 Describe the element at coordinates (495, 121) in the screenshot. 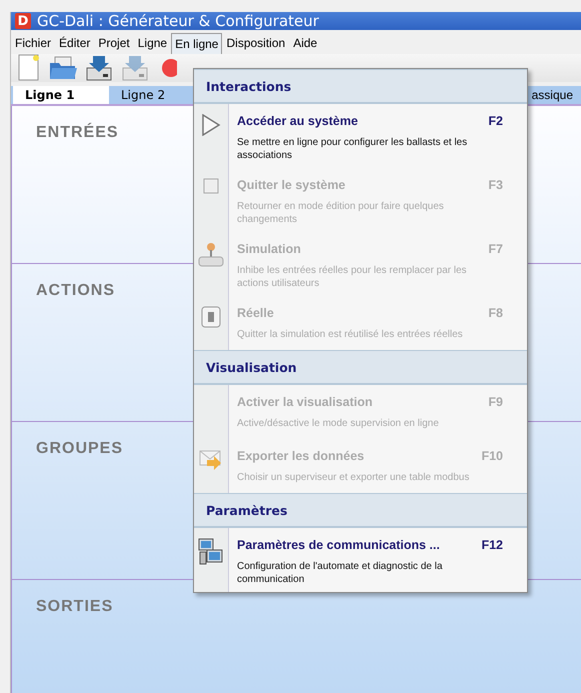

I see `shortcut-text: F2` at that location.